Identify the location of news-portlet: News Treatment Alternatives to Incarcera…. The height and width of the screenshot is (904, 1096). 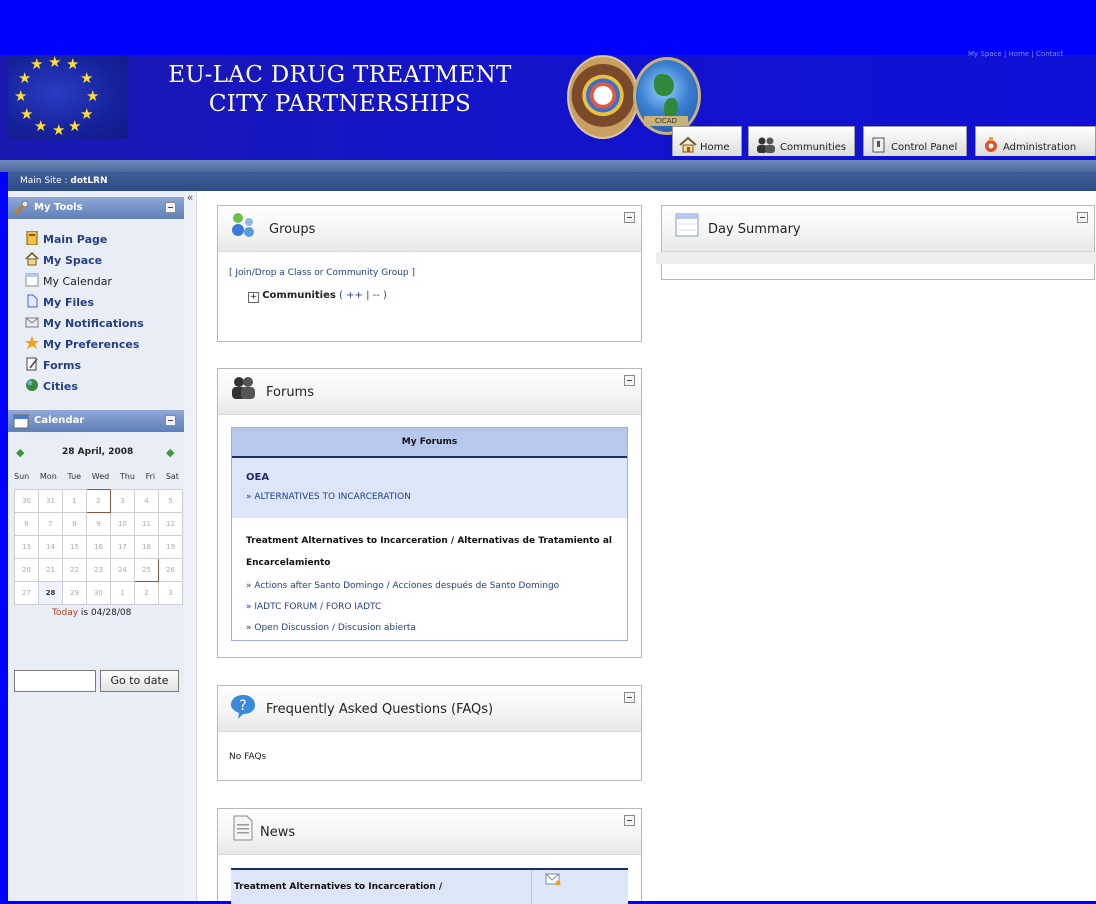
(429, 856).